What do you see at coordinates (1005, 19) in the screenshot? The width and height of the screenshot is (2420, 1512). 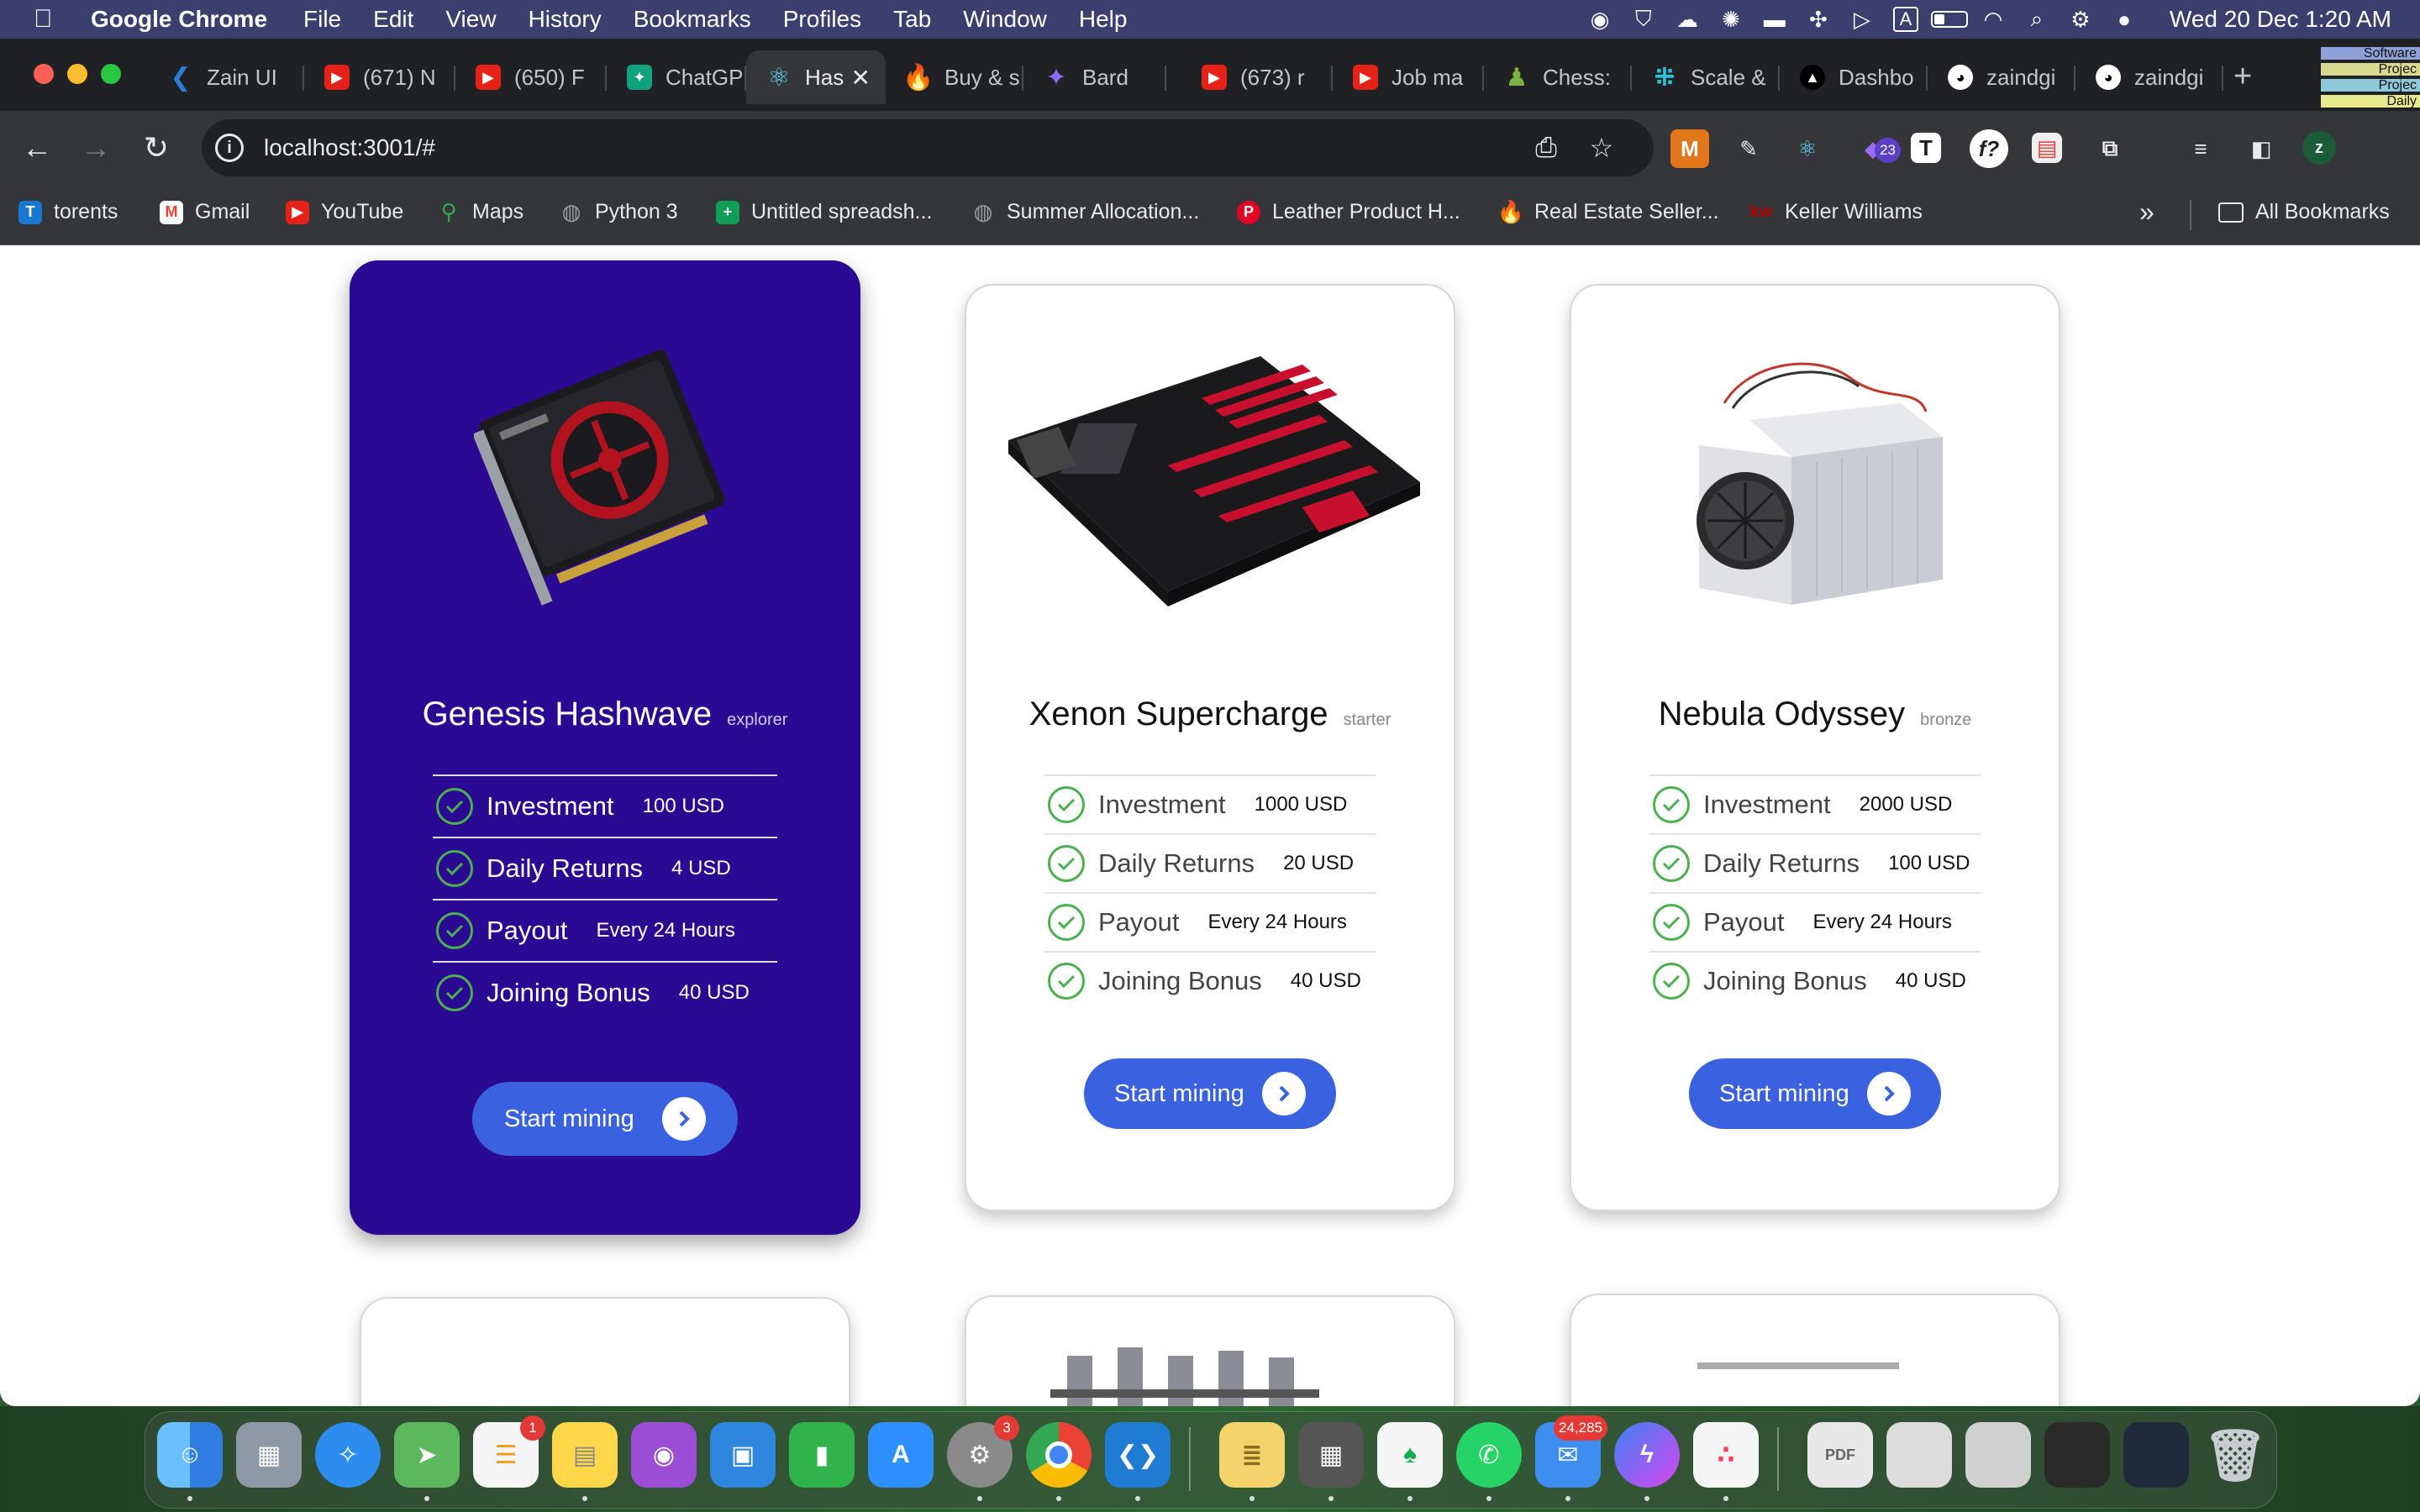 I see `menu-window: Window` at bounding box center [1005, 19].